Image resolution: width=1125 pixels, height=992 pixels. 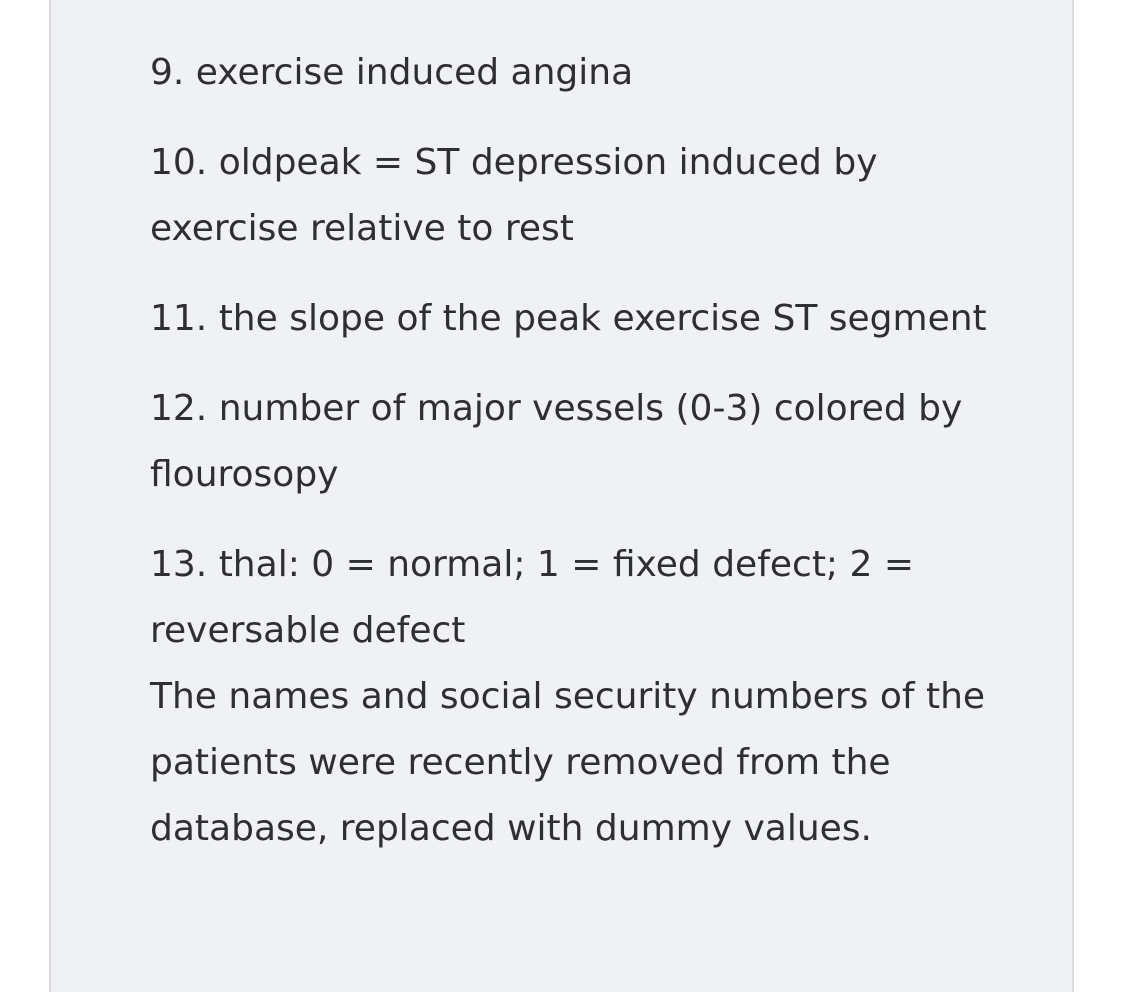 I want to click on list-item: 9. exercise induced angina, so click(x=392, y=72).